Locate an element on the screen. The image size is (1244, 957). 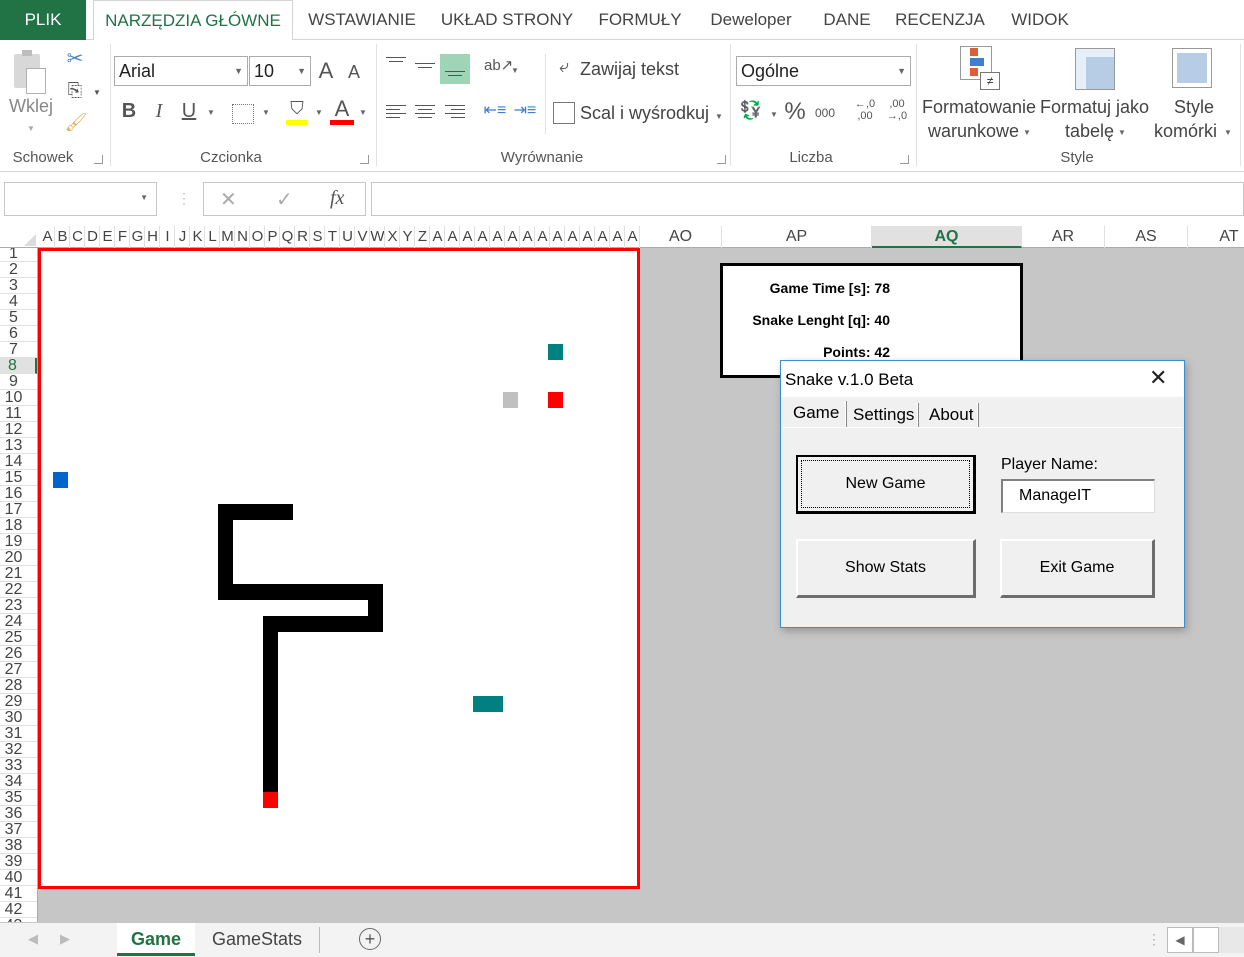
player-name-input: ManageIT is located at coordinates (1078, 496).